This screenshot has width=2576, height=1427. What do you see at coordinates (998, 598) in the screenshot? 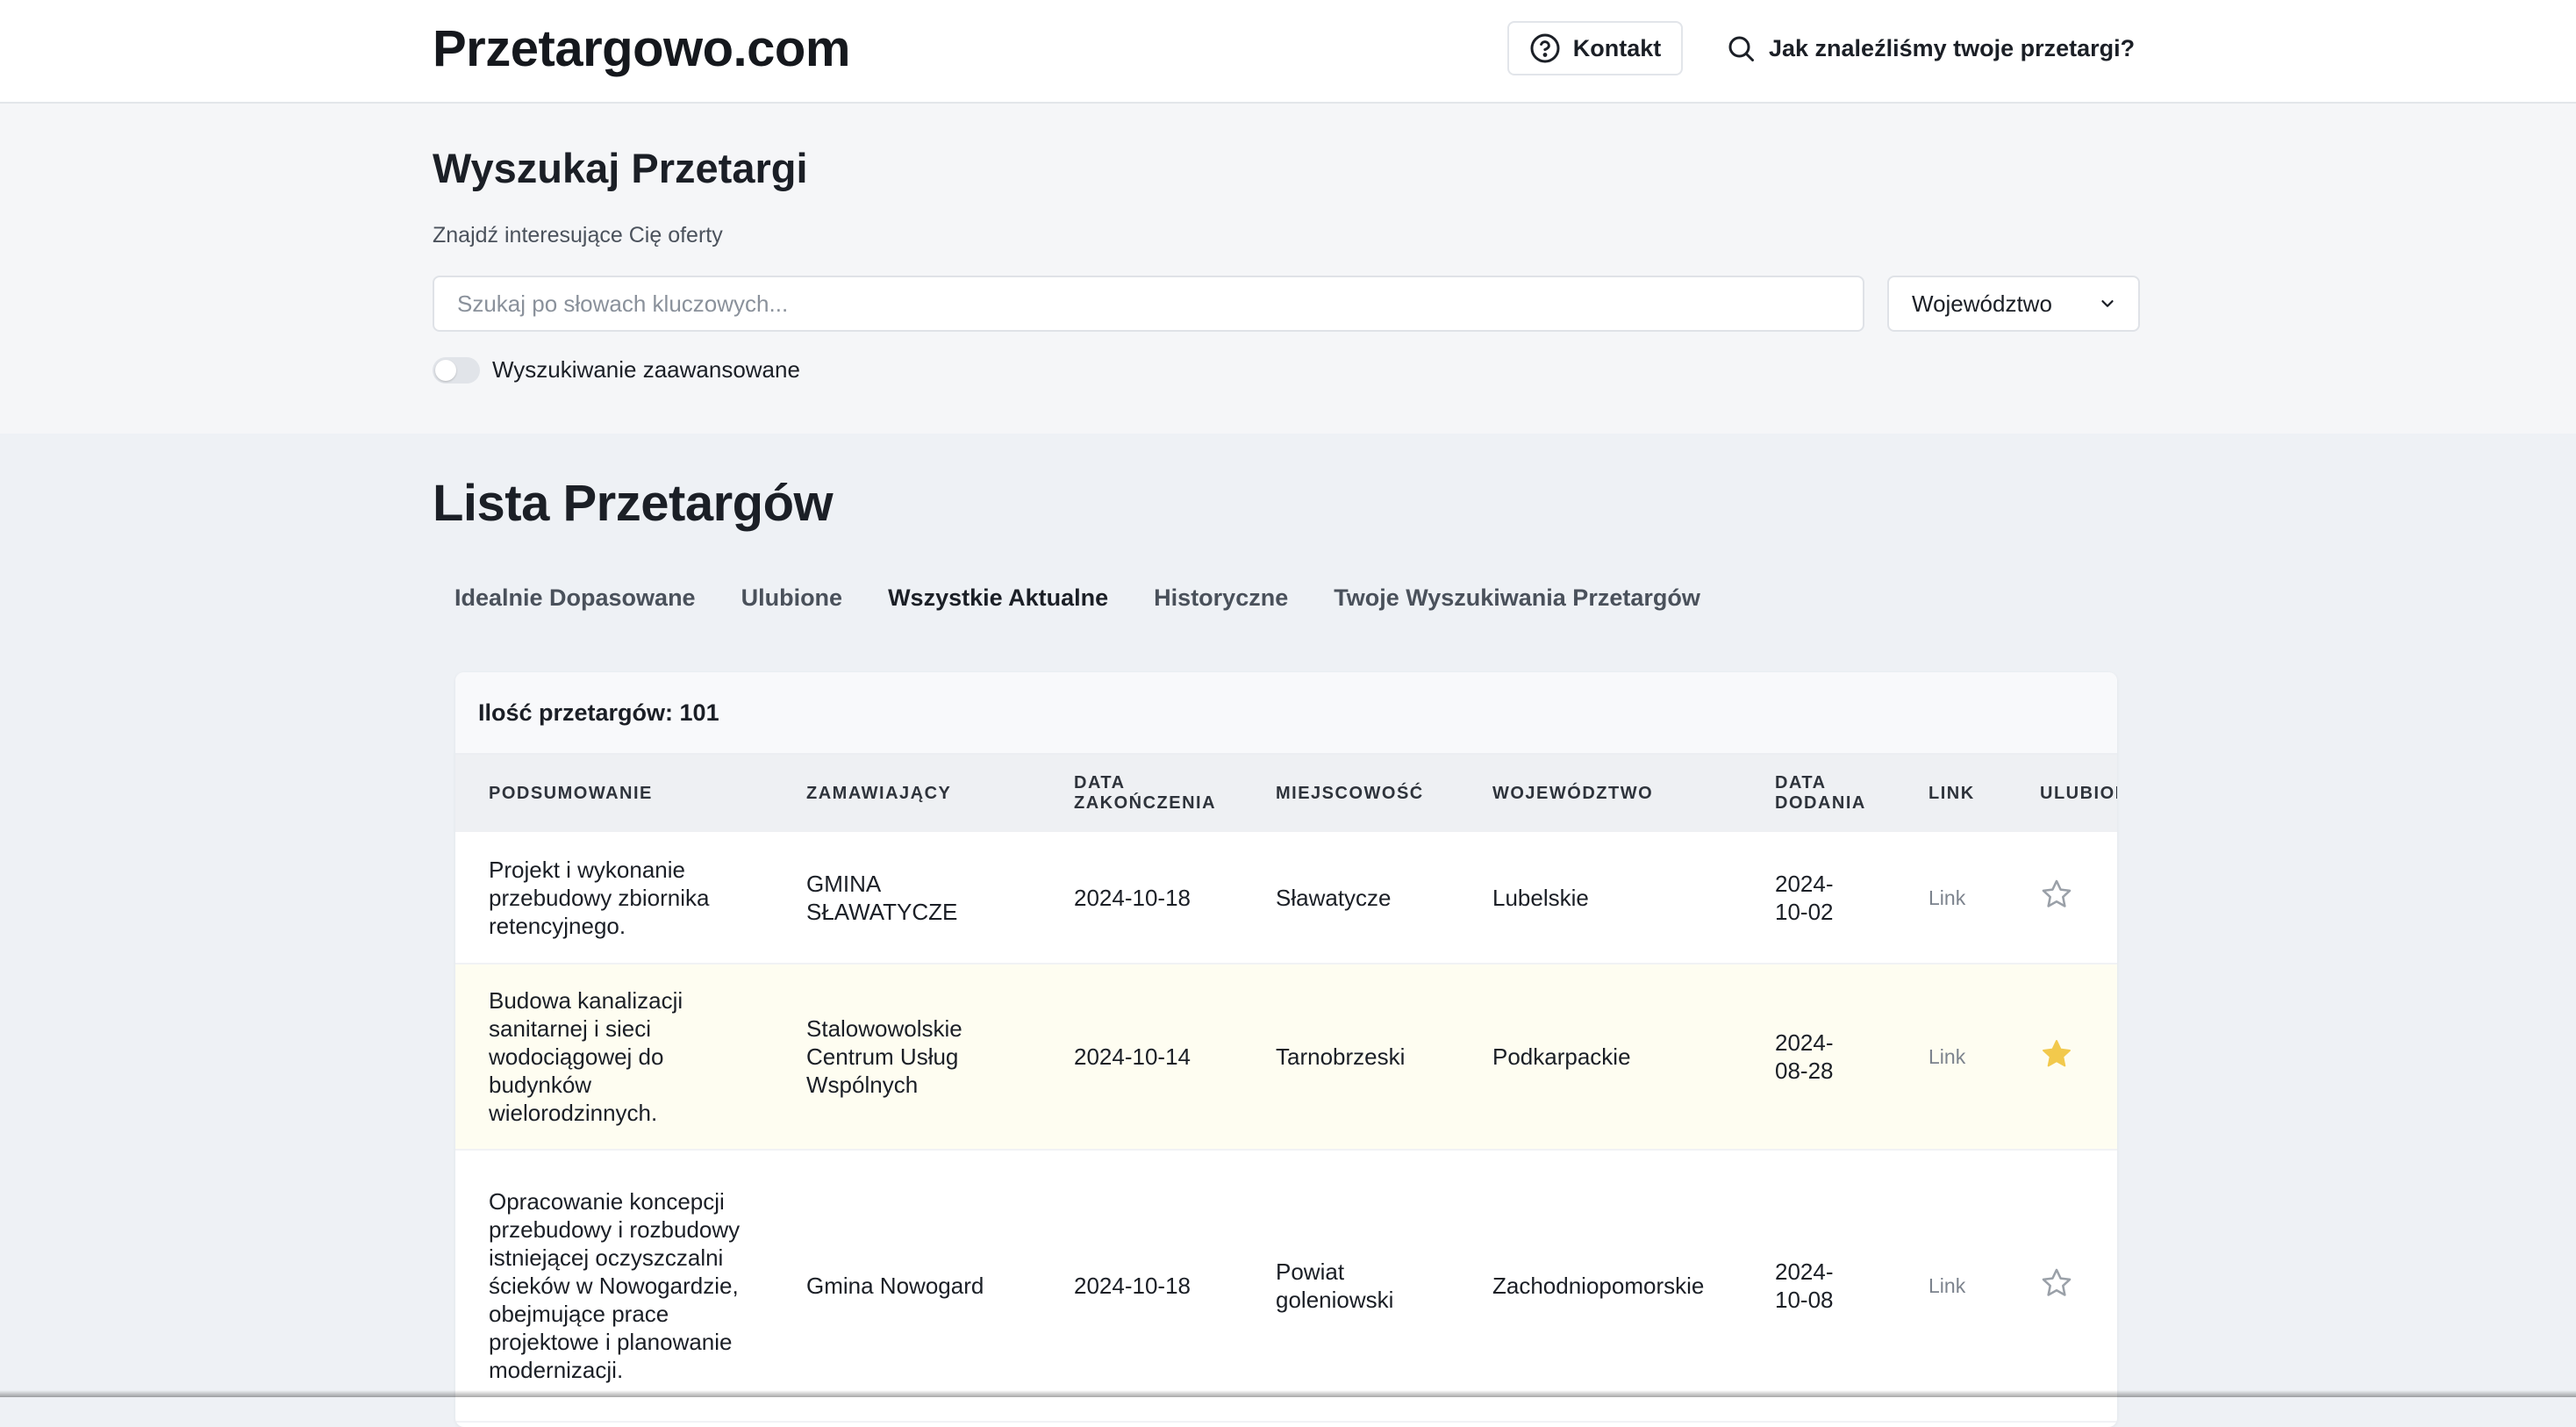
I see `tab-all-current: Wszystkie Aktualne` at bounding box center [998, 598].